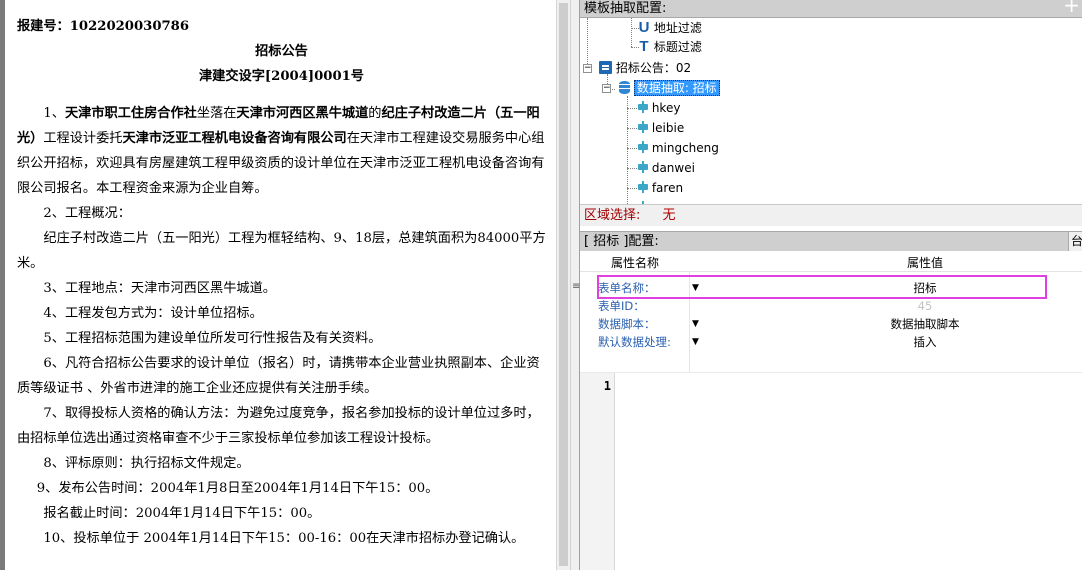 This screenshot has width=1082, height=570. I want to click on title-filter-icon: T, so click(644, 46).